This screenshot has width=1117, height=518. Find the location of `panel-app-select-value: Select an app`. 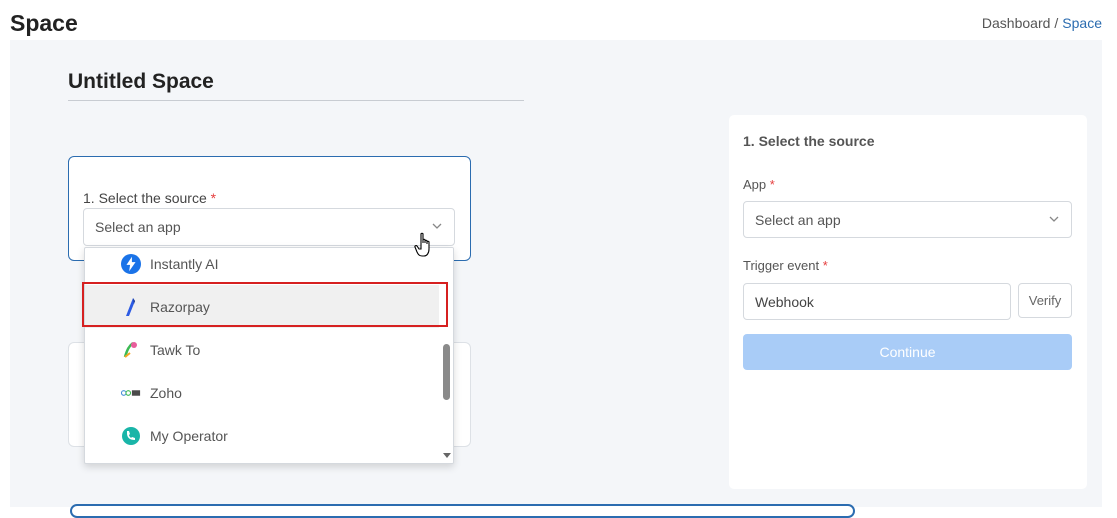

panel-app-select-value: Select an app is located at coordinates (798, 219).